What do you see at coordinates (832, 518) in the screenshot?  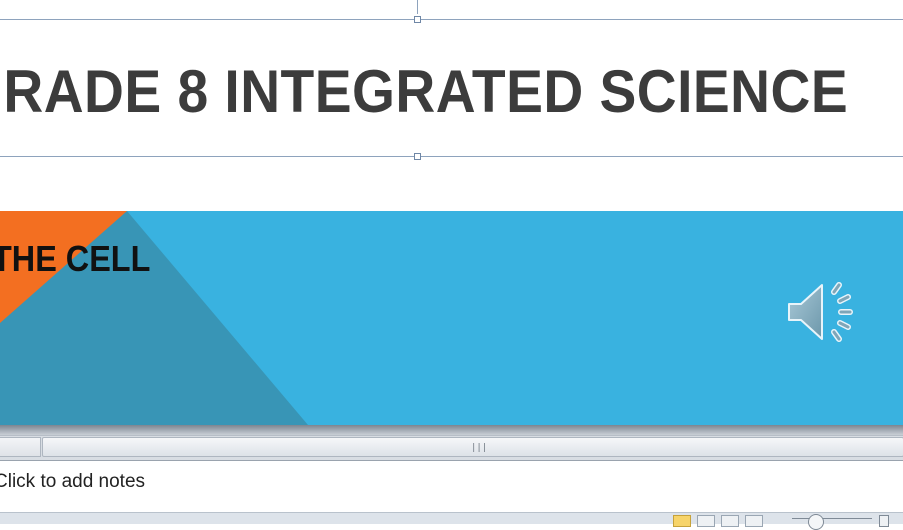 I see `zoom-slider-track` at bounding box center [832, 518].